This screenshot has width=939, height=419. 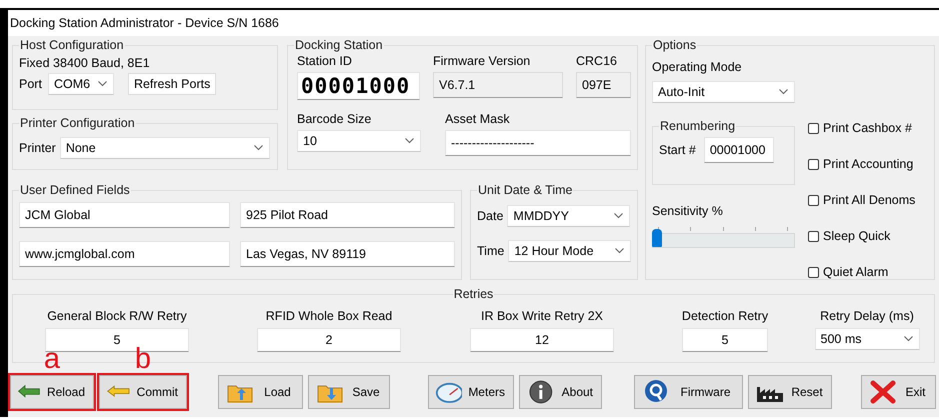 What do you see at coordinates (867, 128) in the screenshot?
I see `checkbox-label: Print Cashbox #` at bounding box center [867, 128].